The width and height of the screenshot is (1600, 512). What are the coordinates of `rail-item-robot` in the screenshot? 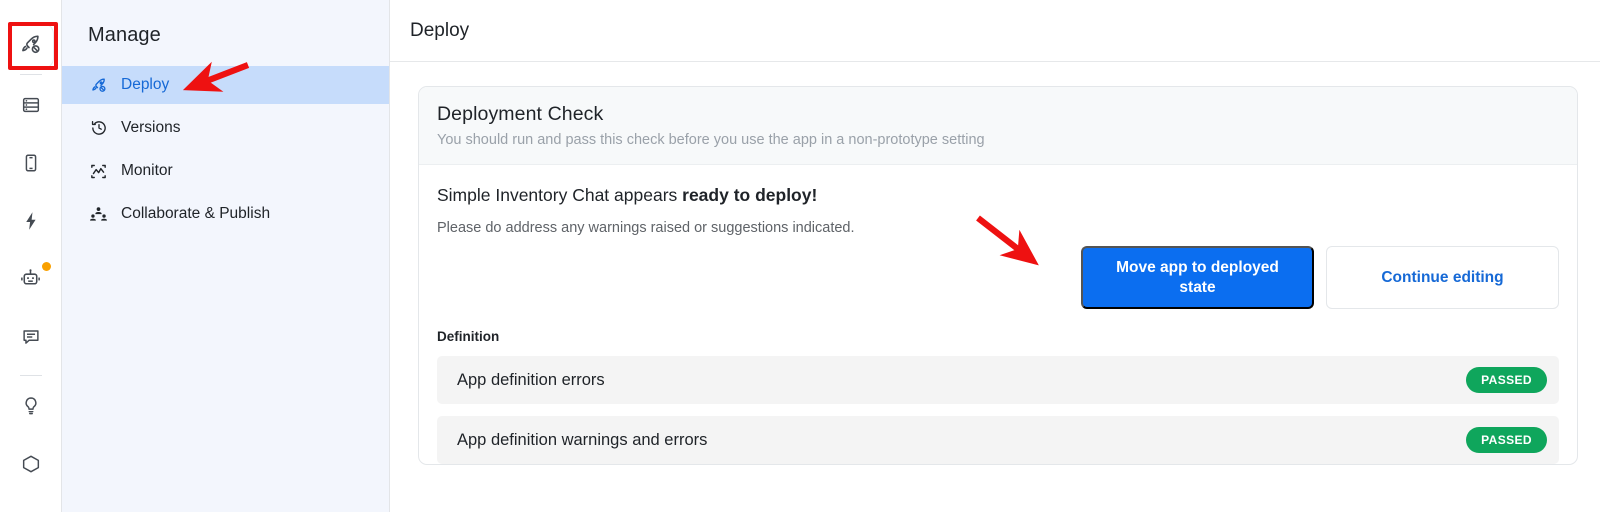 It's located at (31, 281).